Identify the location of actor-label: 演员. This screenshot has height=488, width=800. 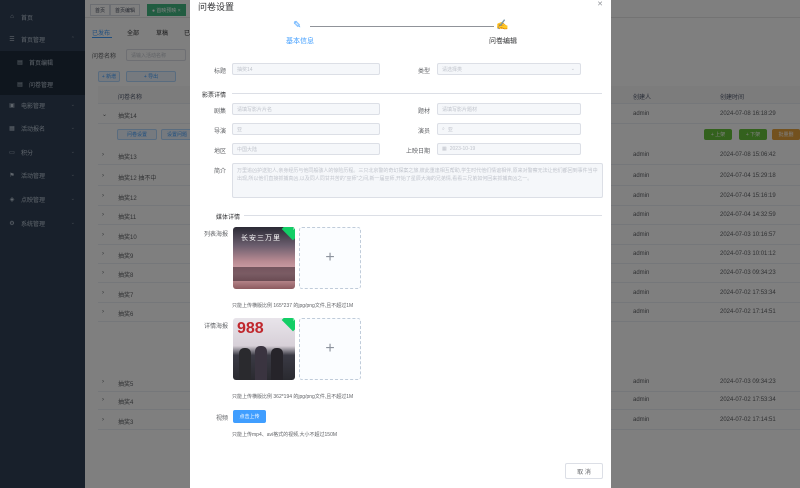
(423, 132).